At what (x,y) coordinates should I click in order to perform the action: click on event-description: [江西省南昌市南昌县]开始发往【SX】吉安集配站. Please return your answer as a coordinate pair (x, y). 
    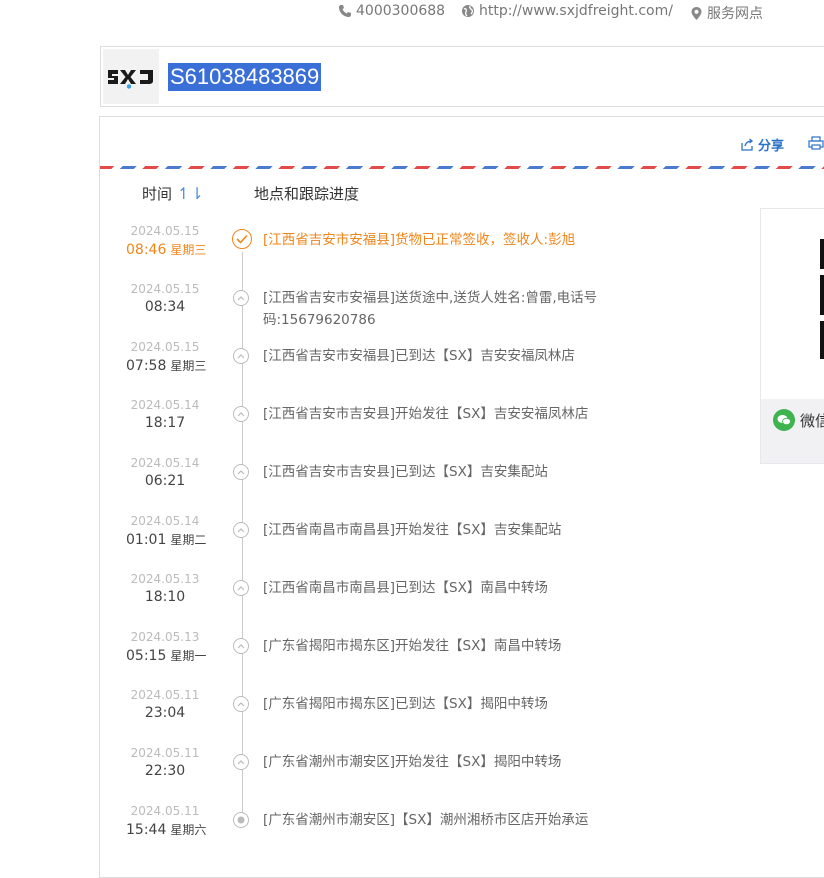
    Looking at the image, I should click on (412, 530).